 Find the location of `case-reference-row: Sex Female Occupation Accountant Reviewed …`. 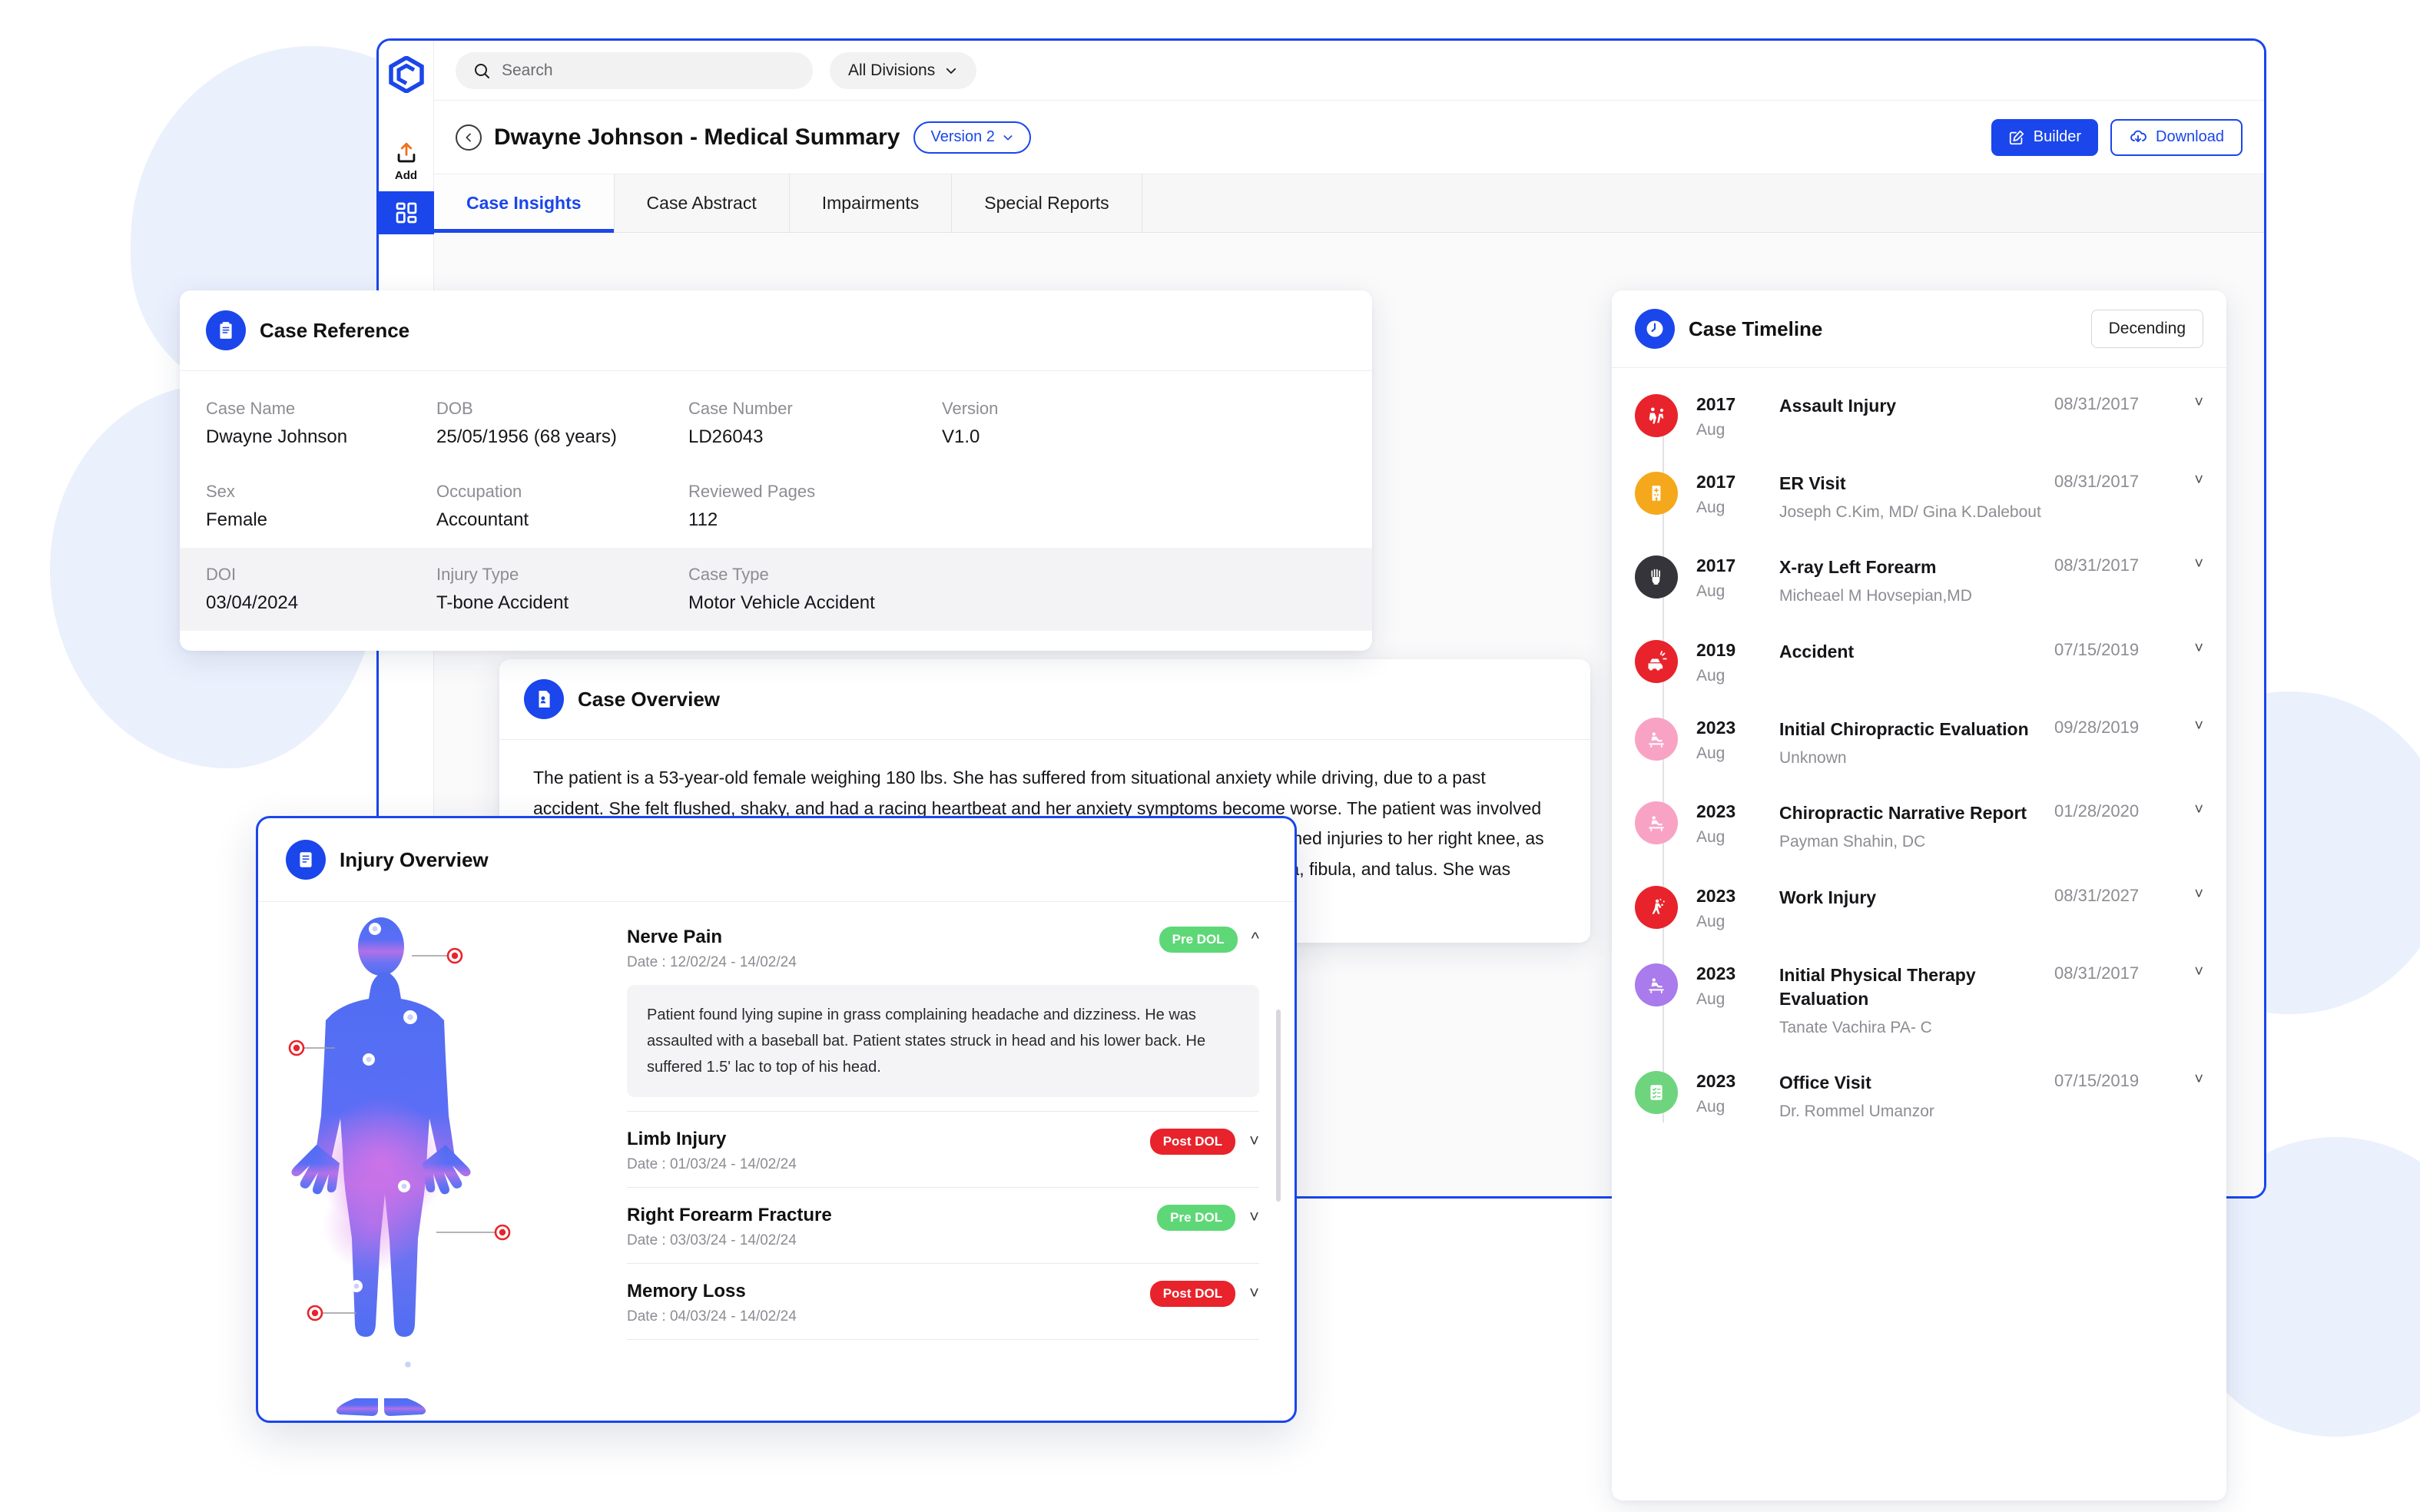

case-reference-row: Sex Female Occupation Accountant Reviewed … is located at coordinates (776, 507).